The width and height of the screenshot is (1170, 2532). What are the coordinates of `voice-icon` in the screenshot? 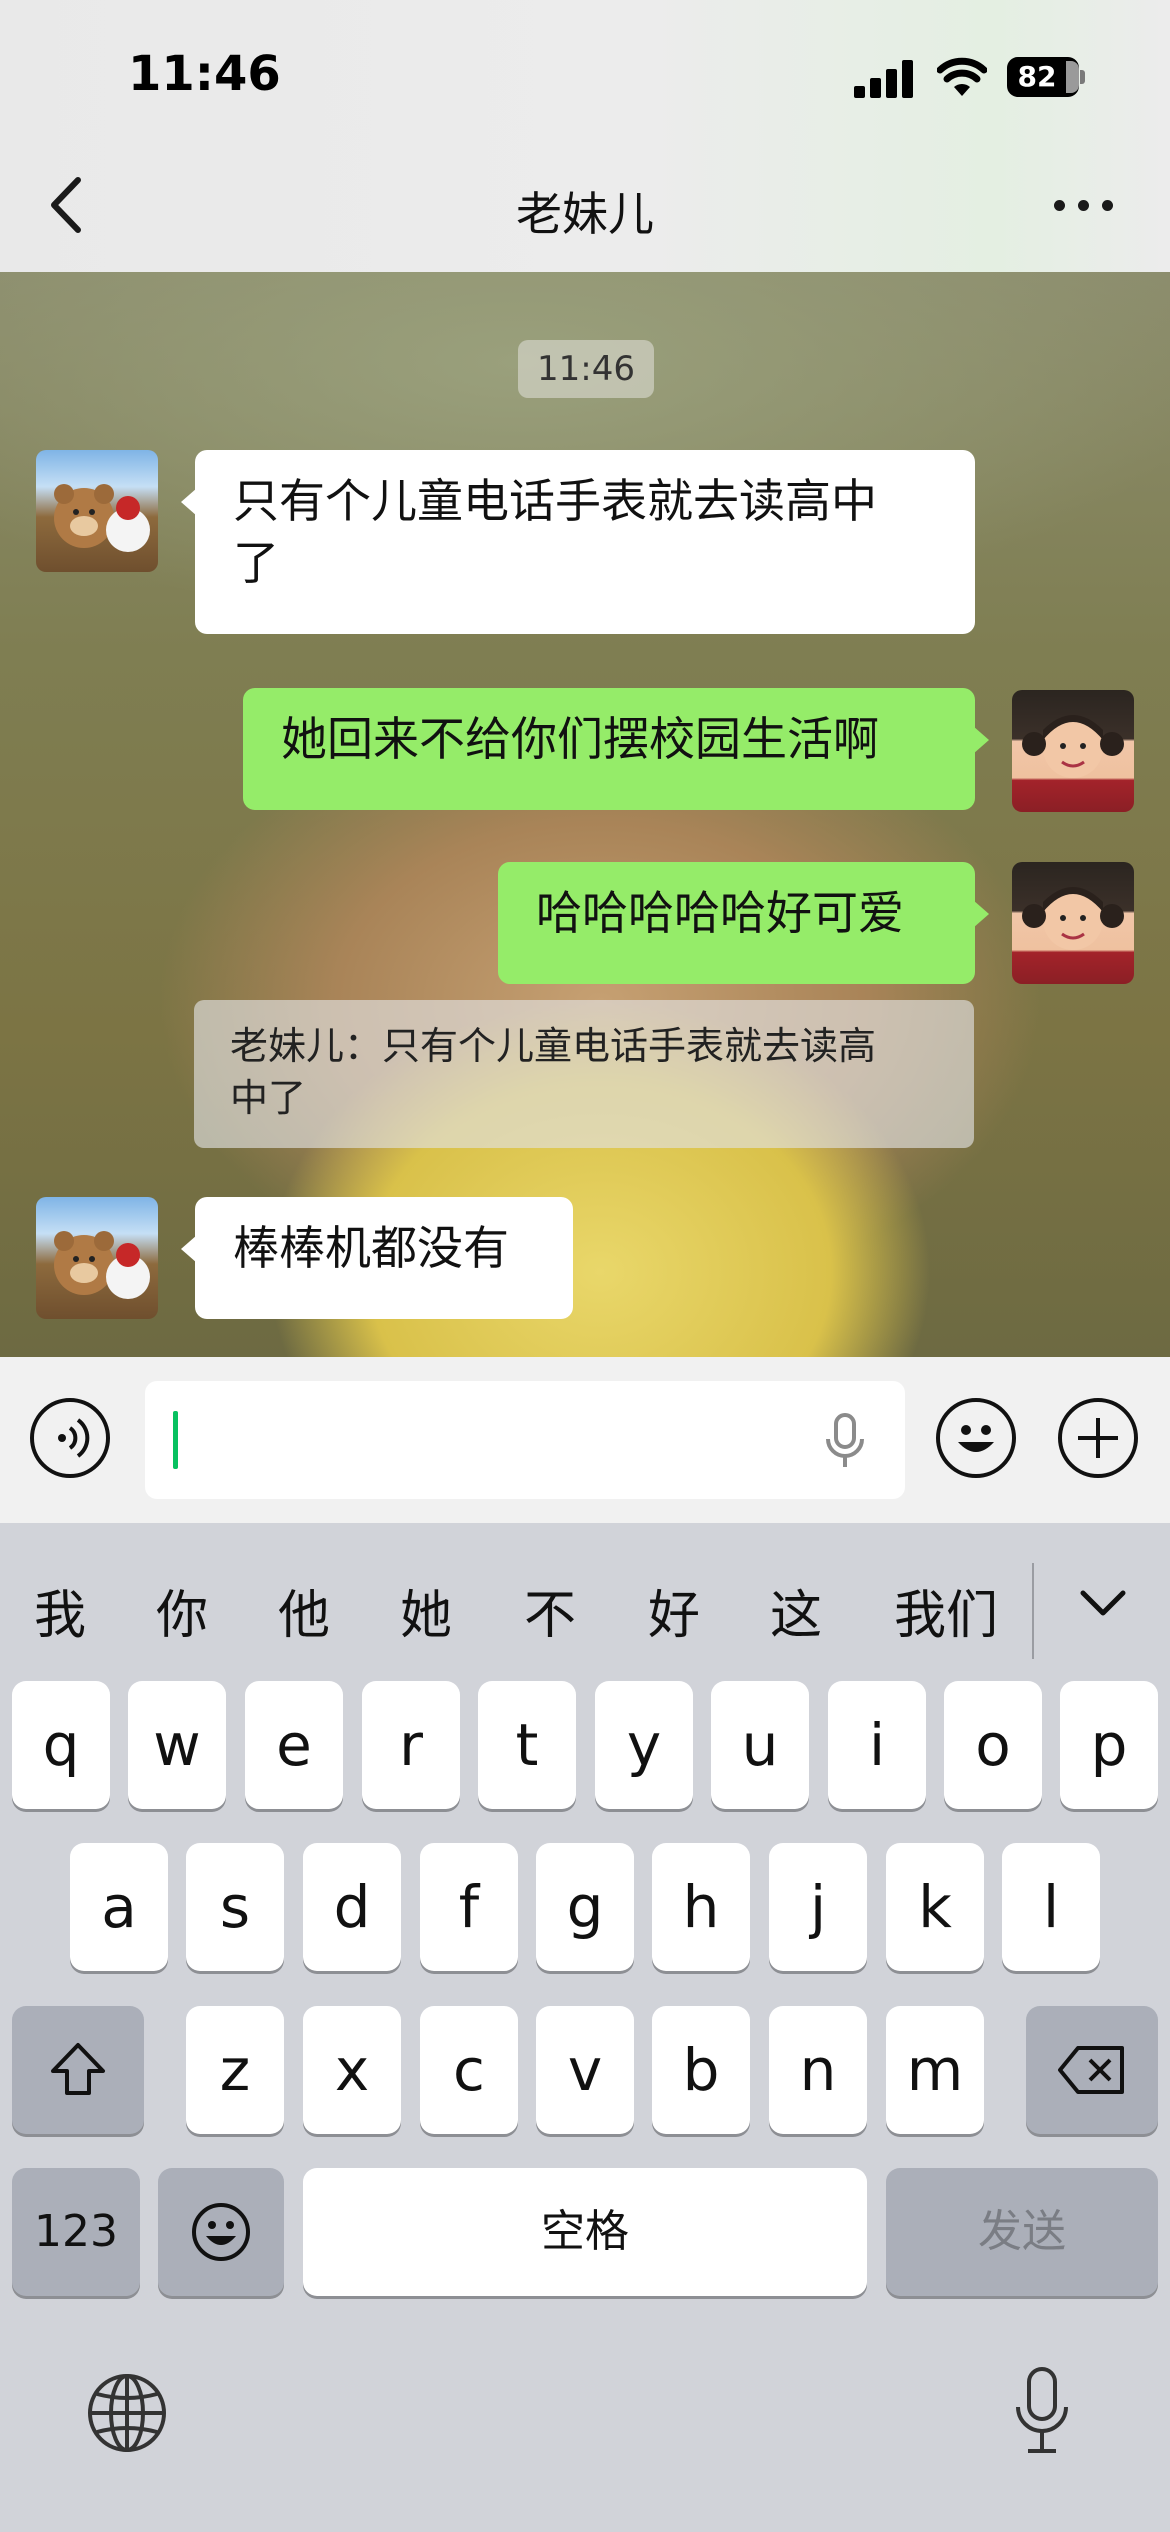 It's located at (70, 1438).